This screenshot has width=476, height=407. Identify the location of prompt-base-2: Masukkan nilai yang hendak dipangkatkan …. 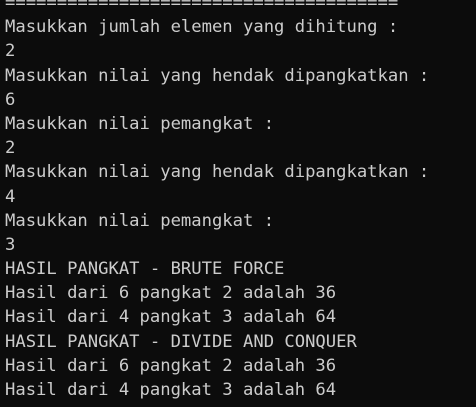
(217, 172).